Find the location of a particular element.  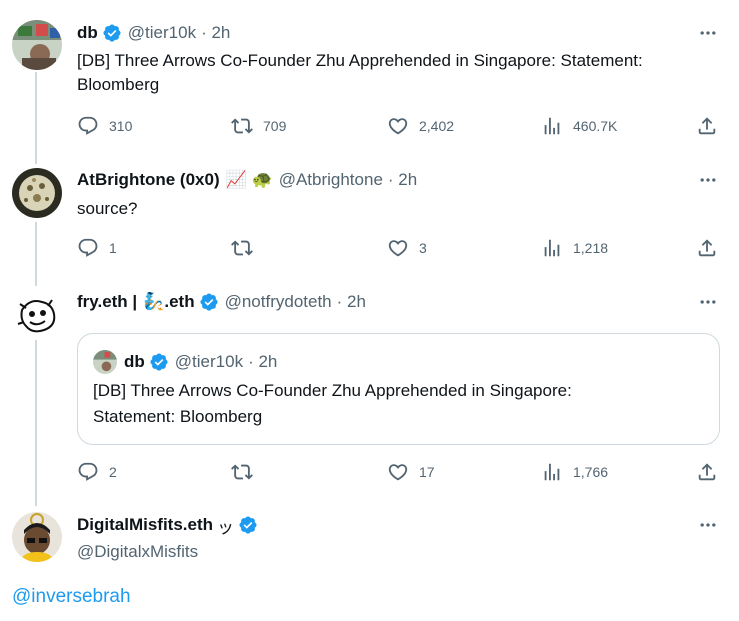

tweet-actions: 1 3 1,218 is located at coordinates (402, 249).